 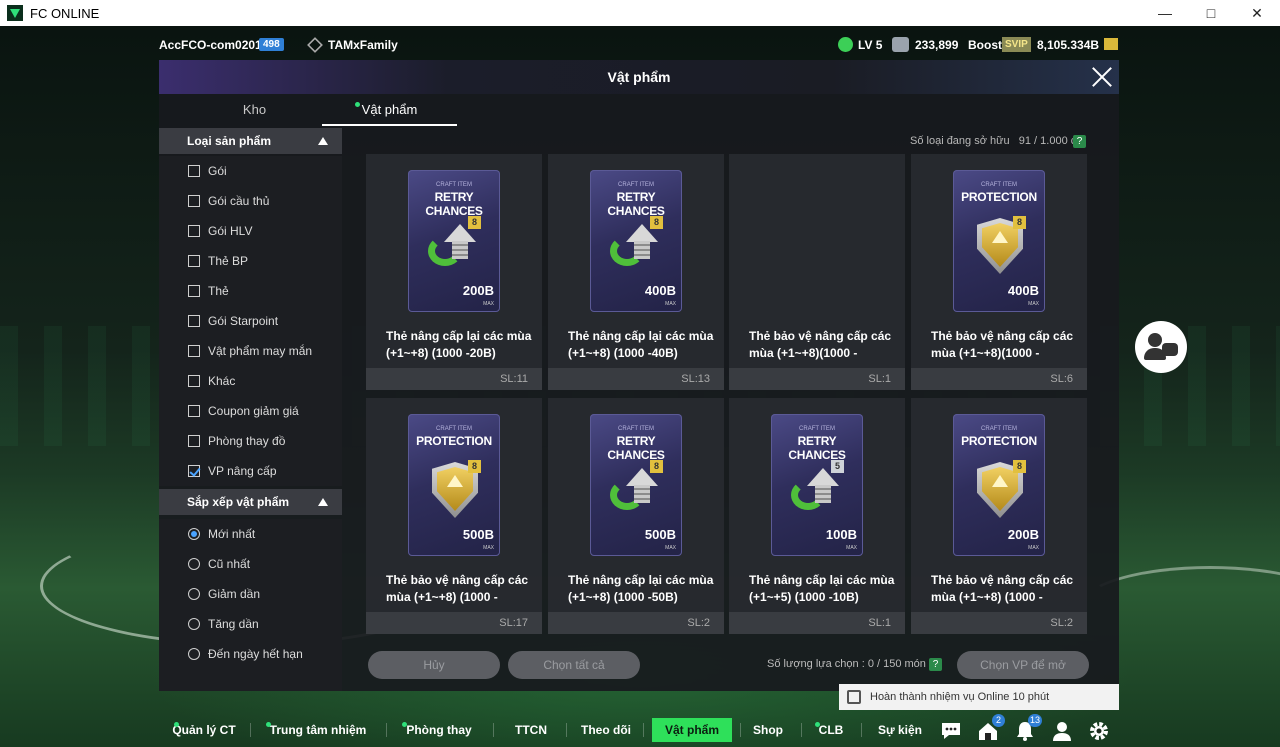 What do you see at coordinates (250, 564) in the screenshot?
I see `sort-option: Cũ nhất` at bounding box center [250, 564].